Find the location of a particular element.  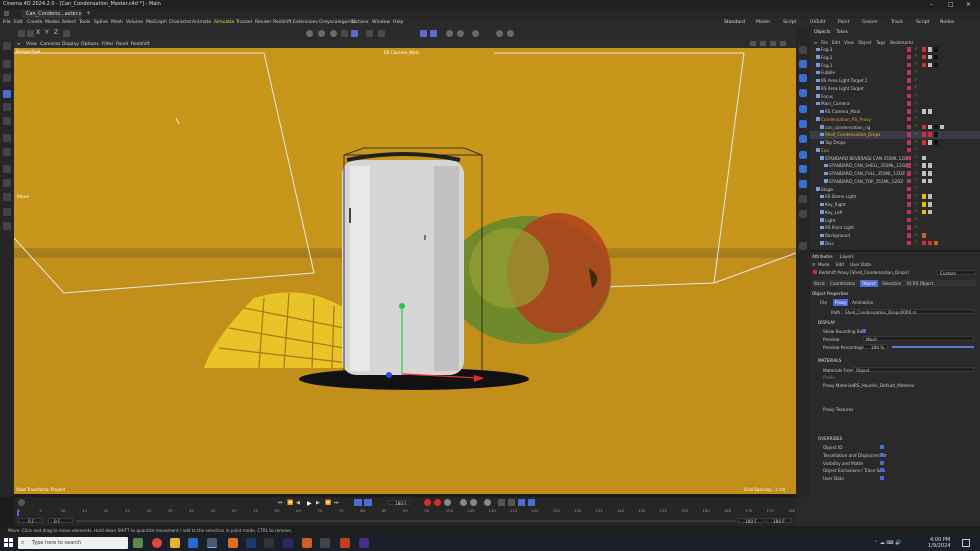

objects-menu-file: File is located at coordinates (824, 42).